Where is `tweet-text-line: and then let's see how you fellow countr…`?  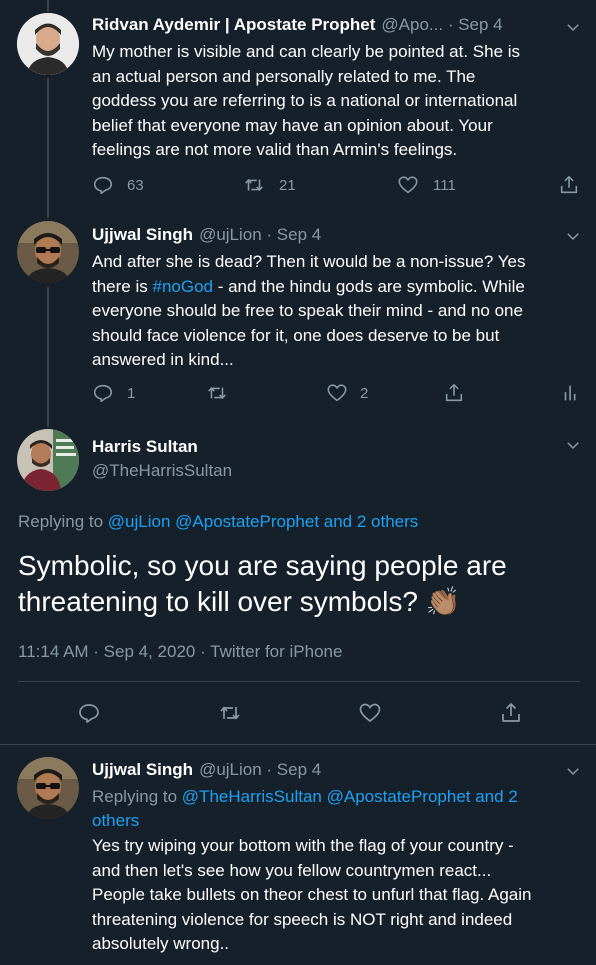 tweet-text-line: and then let's see how you fellow countr… is located at coordinates (292, 870).